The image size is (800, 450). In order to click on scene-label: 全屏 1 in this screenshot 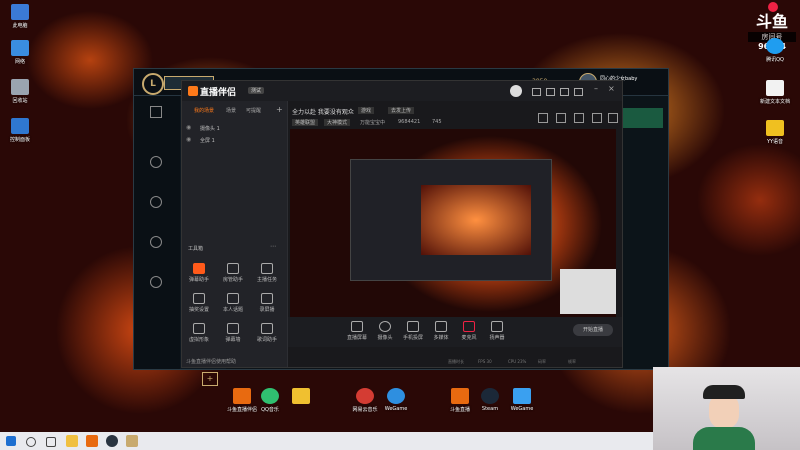, I will do `click(207, 141)`.